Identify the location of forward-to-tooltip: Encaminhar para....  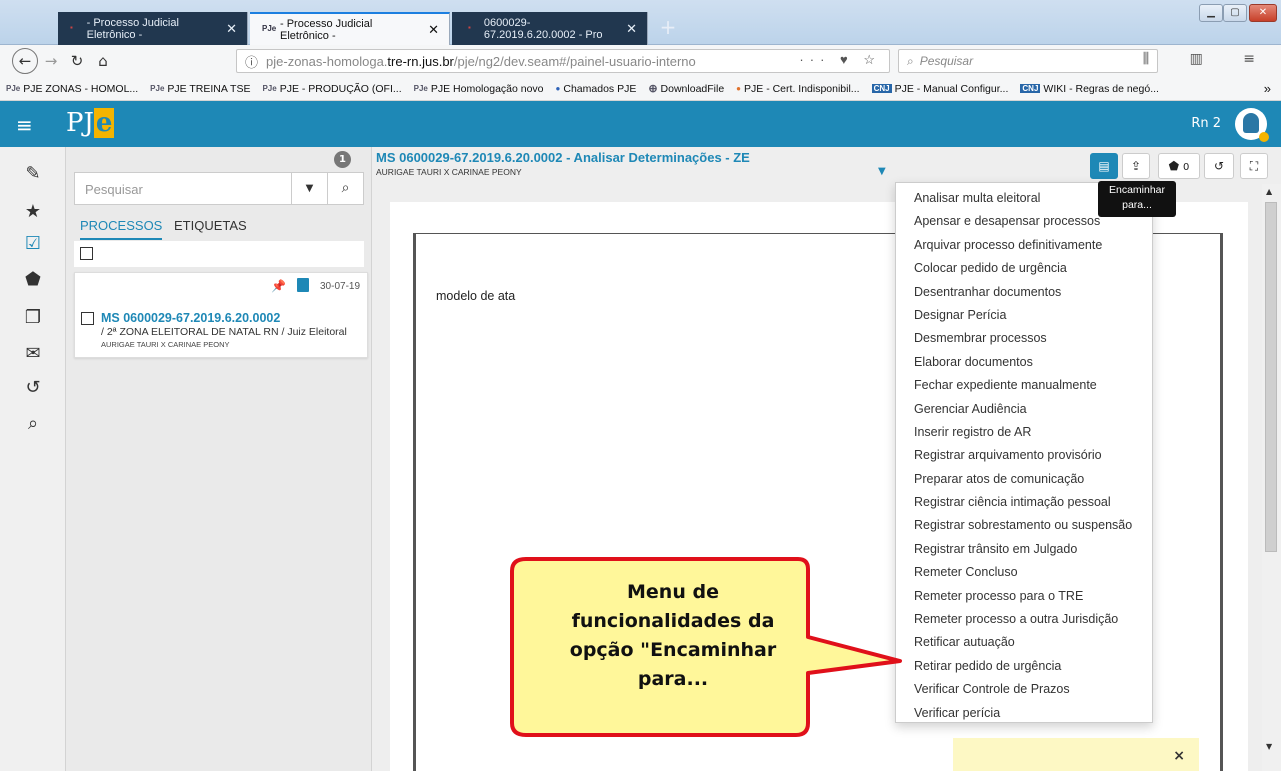
(1137, 199).